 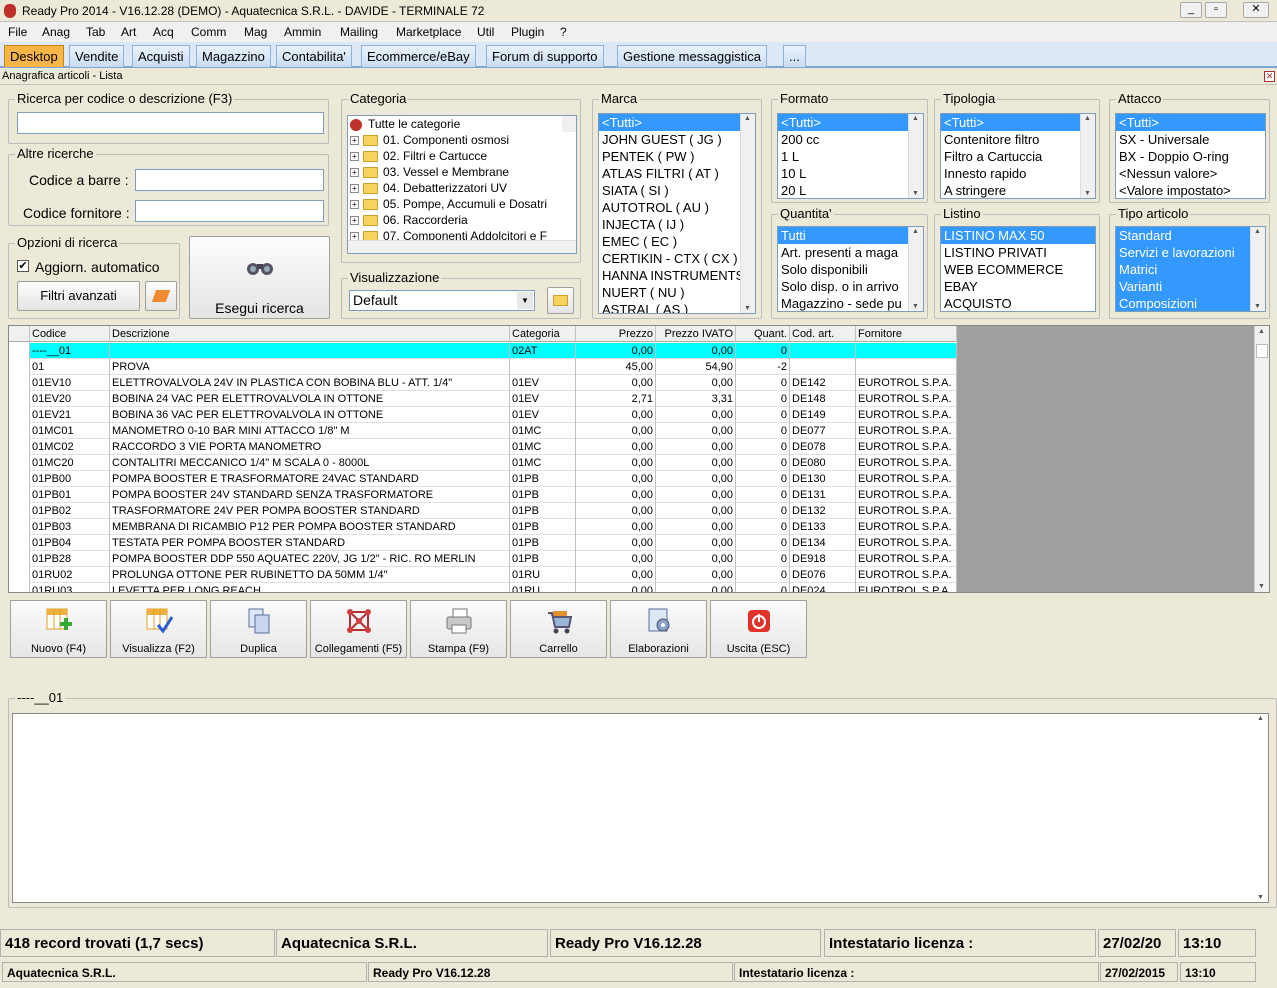 What do you see at coordinates (1190, 252) in the screenshot?
I see `list-item: Servizi e lavorazioni` at bounding box center [1190, 252].